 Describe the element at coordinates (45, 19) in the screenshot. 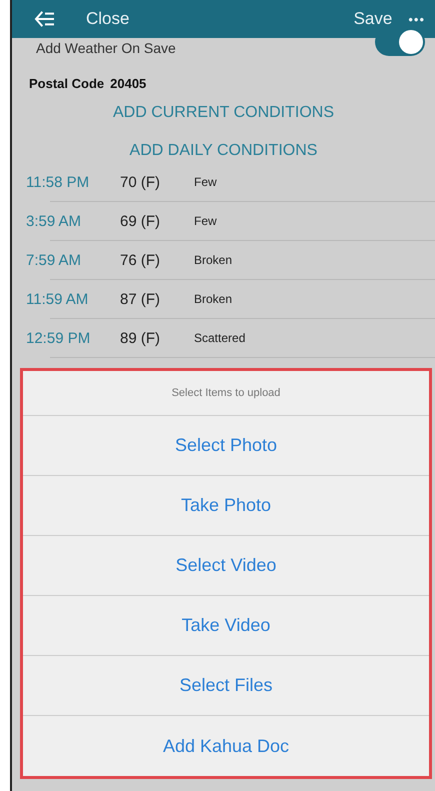

I see `back-menu-icon` at that location.